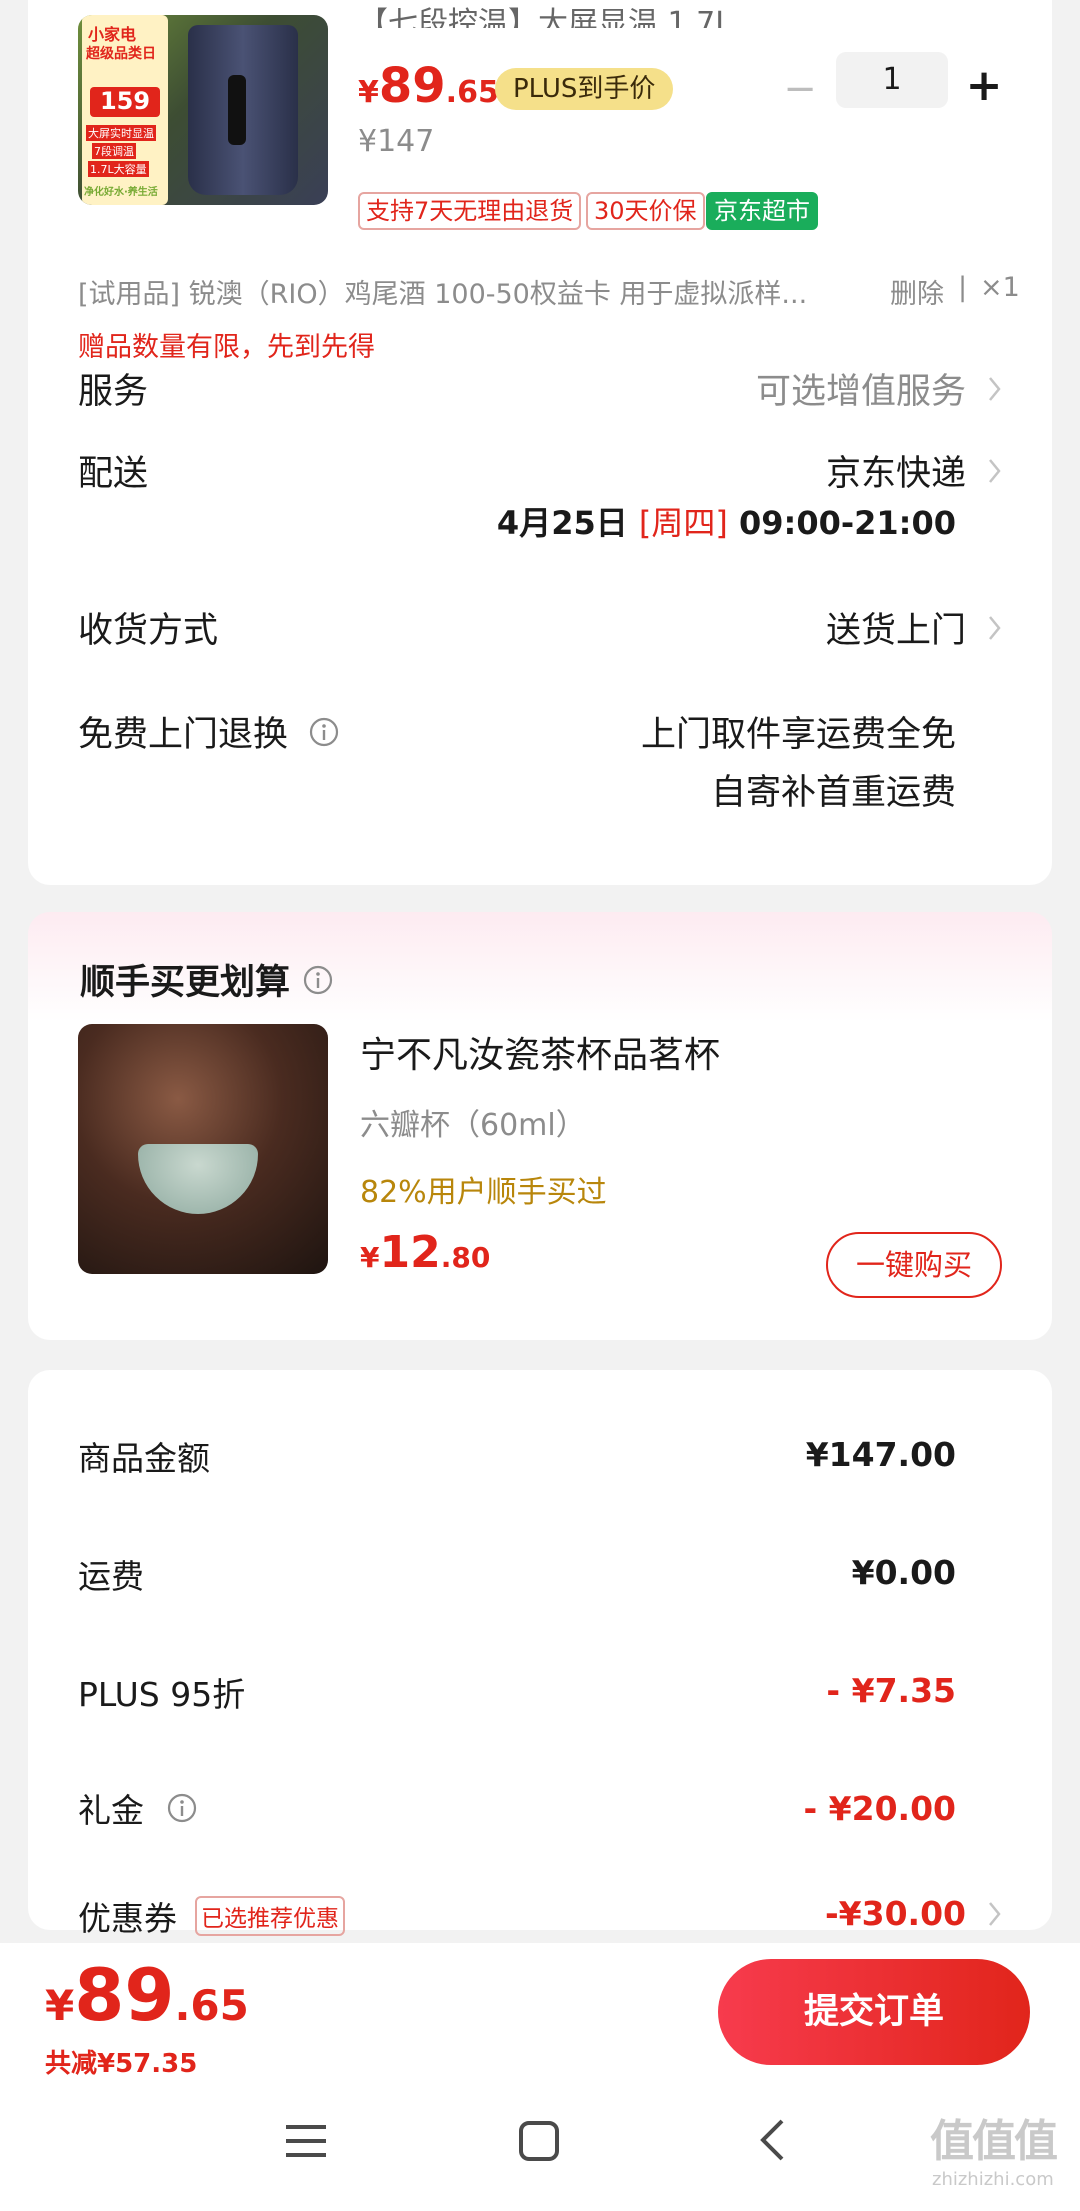  I want to click on coupon-value: -¥30.00, so click(895, 1913).